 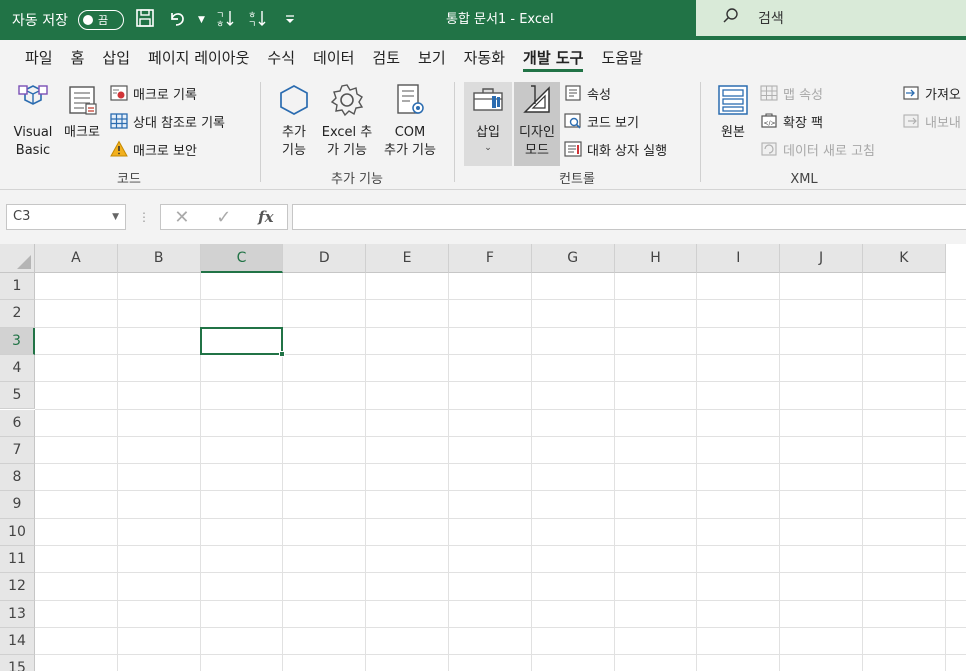 What do you see at coordinates (621, 58) in the screenshot?
I see `tab-help: 도움말` at bounding box center [621, 58].